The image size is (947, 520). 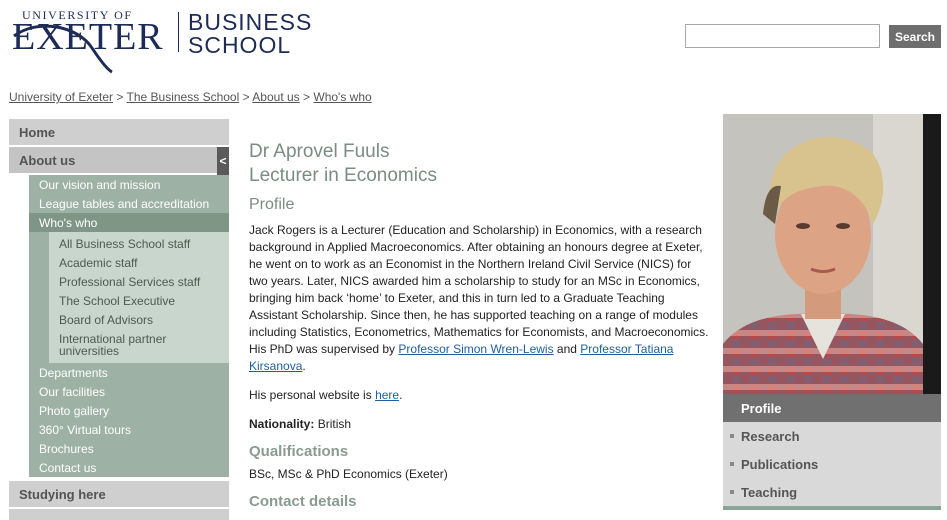 I want to click on search-button: Search, so click(x=915, y=36).